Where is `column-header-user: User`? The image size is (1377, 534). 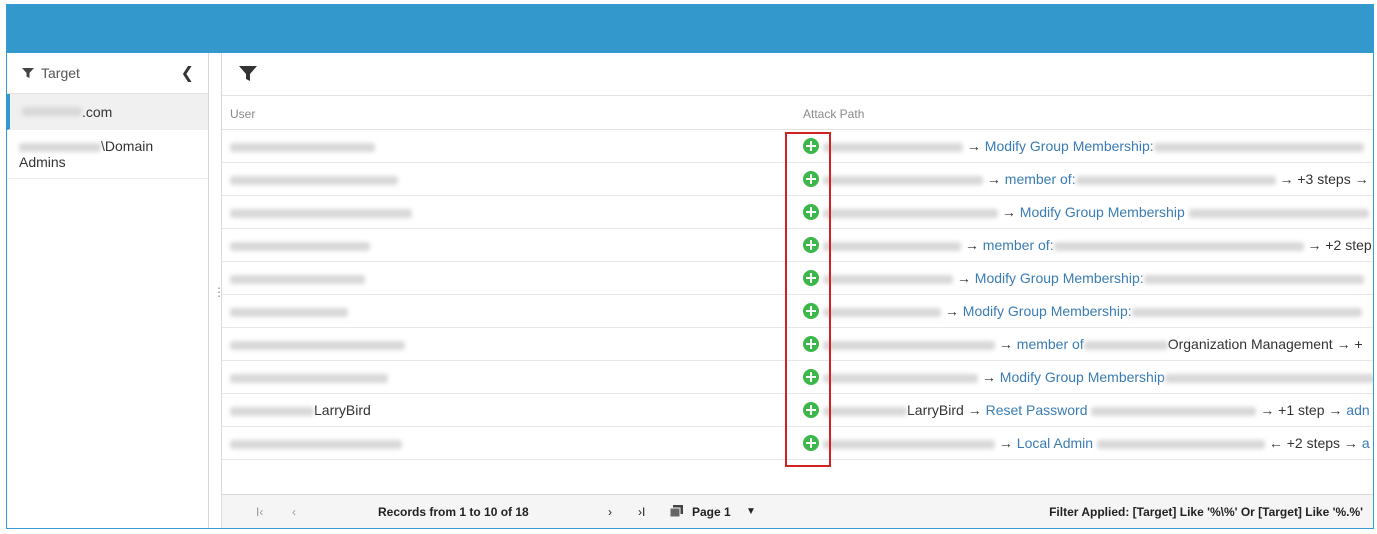 column-header-user: User is located at coordinates (242, 114).